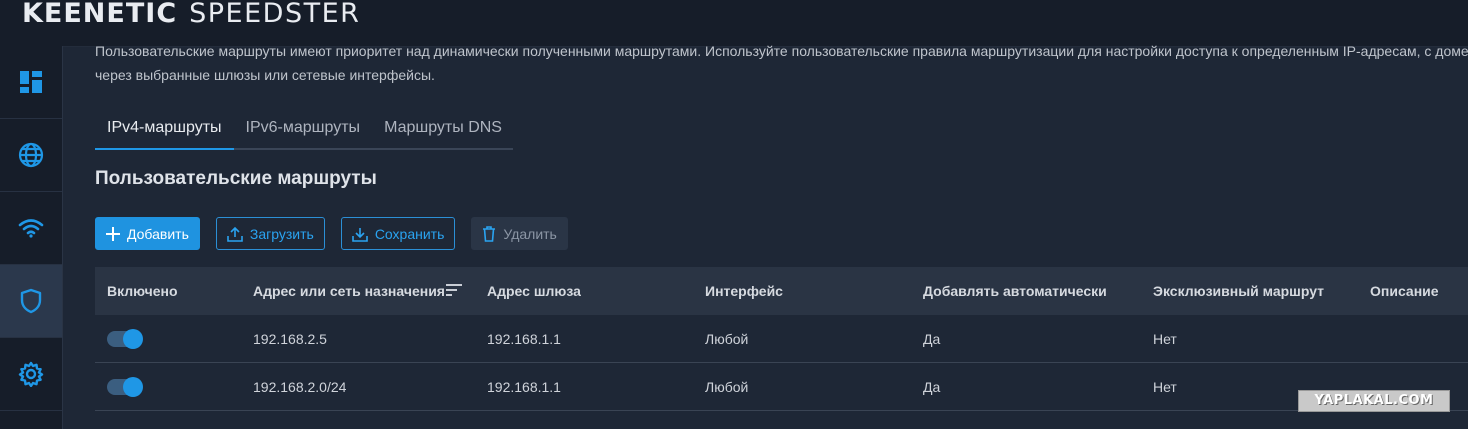 Image resolution: width=1468 pixels, height=429 pixels. What do you see at coordinates (781, 387) in the screenshot?
I see `table-row: 192.168.2.0/24 192.168.1.1 Любой Да Нет` at bounding box center [781, 387].